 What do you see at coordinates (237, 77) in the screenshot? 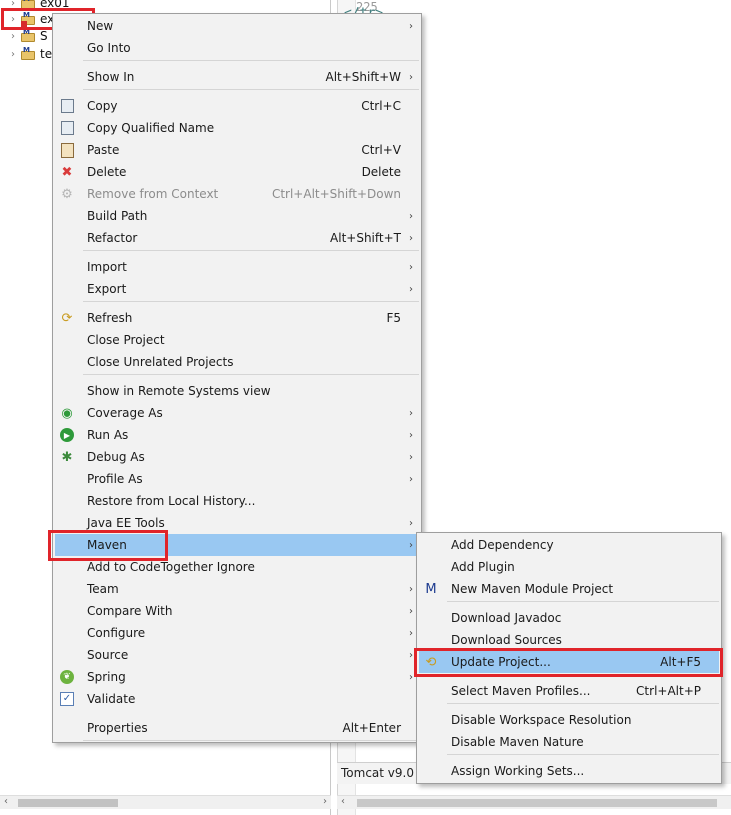
I see `menu-item-show-in: Show In Alt+Shift+W ›` at bounding box center [237, 77].